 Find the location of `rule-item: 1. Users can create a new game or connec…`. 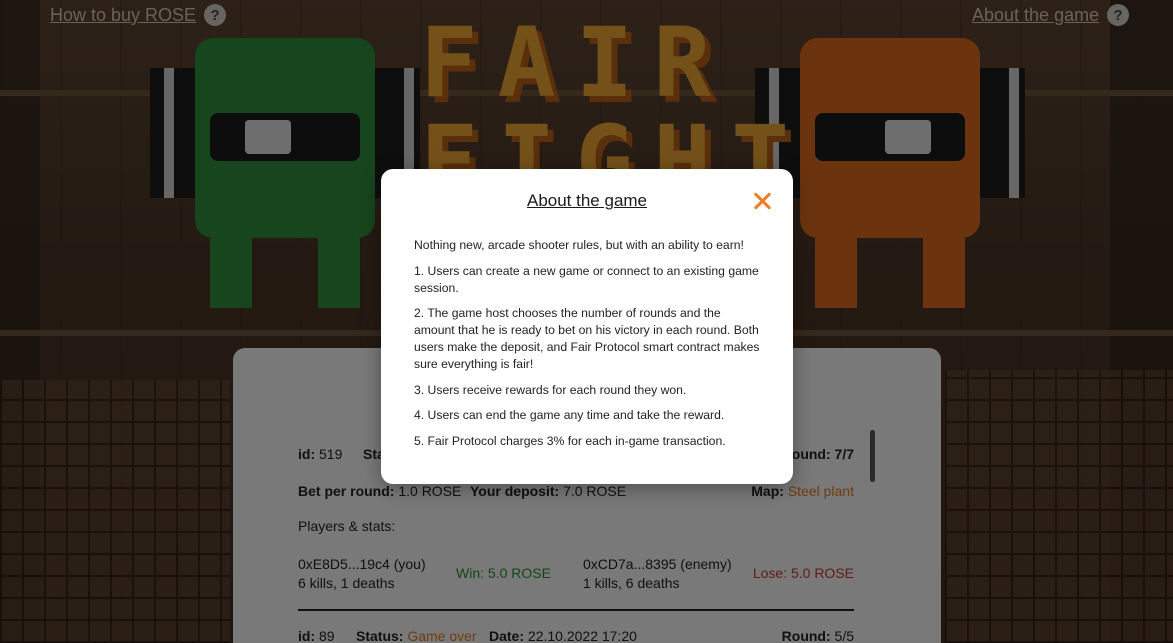

rule-item: 1. Users can create a new game or connec… is located at coordinates (586, 279).